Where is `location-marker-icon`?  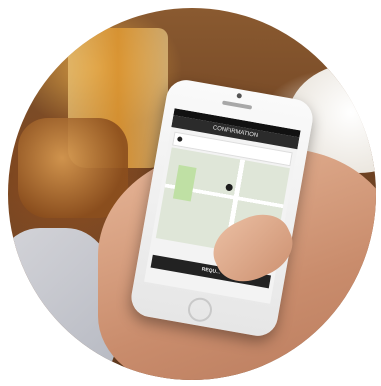
location-marker-icon is located at coordinates (229, 187).